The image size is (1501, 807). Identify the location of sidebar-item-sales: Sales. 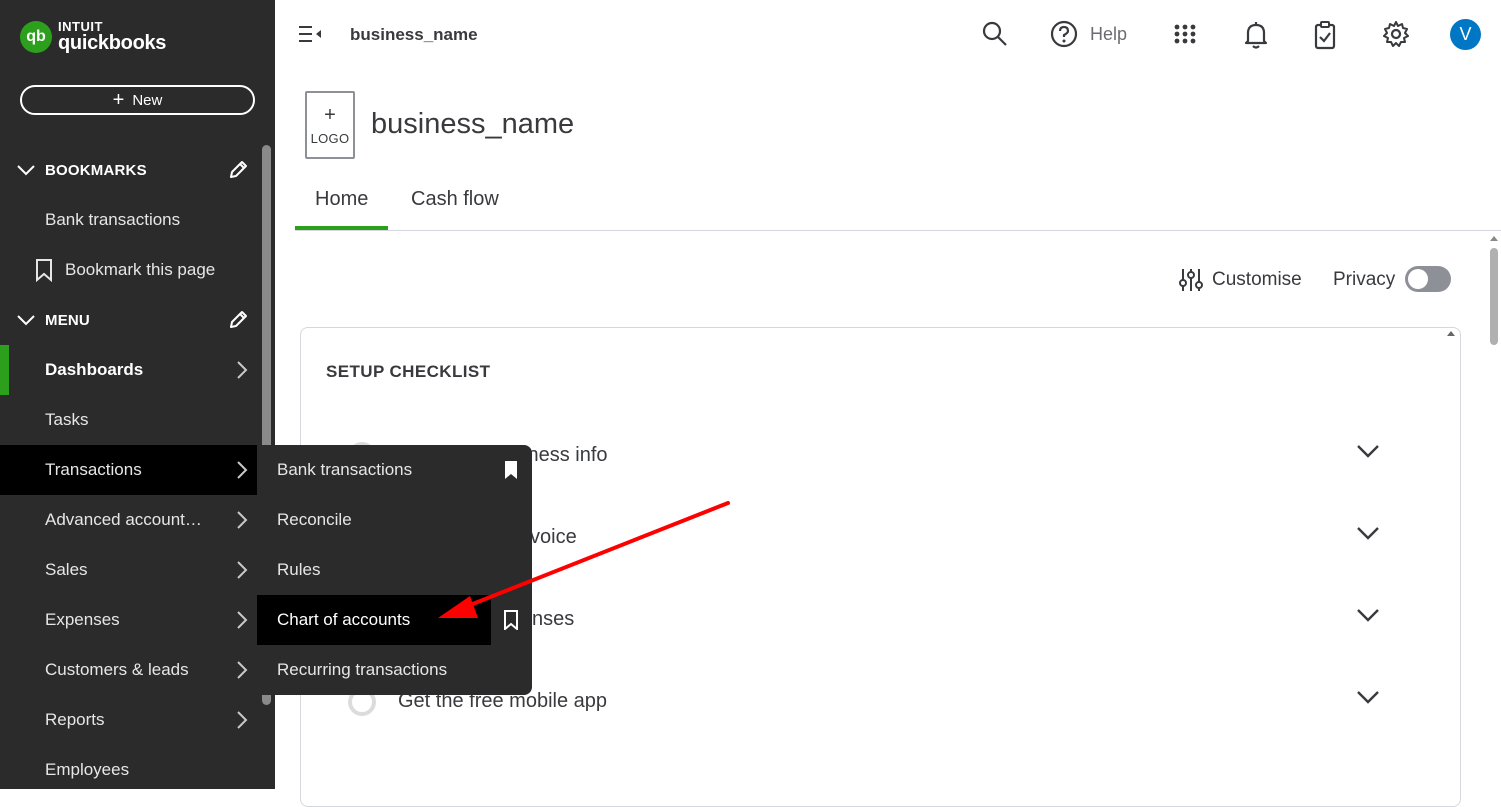
(131, 570).